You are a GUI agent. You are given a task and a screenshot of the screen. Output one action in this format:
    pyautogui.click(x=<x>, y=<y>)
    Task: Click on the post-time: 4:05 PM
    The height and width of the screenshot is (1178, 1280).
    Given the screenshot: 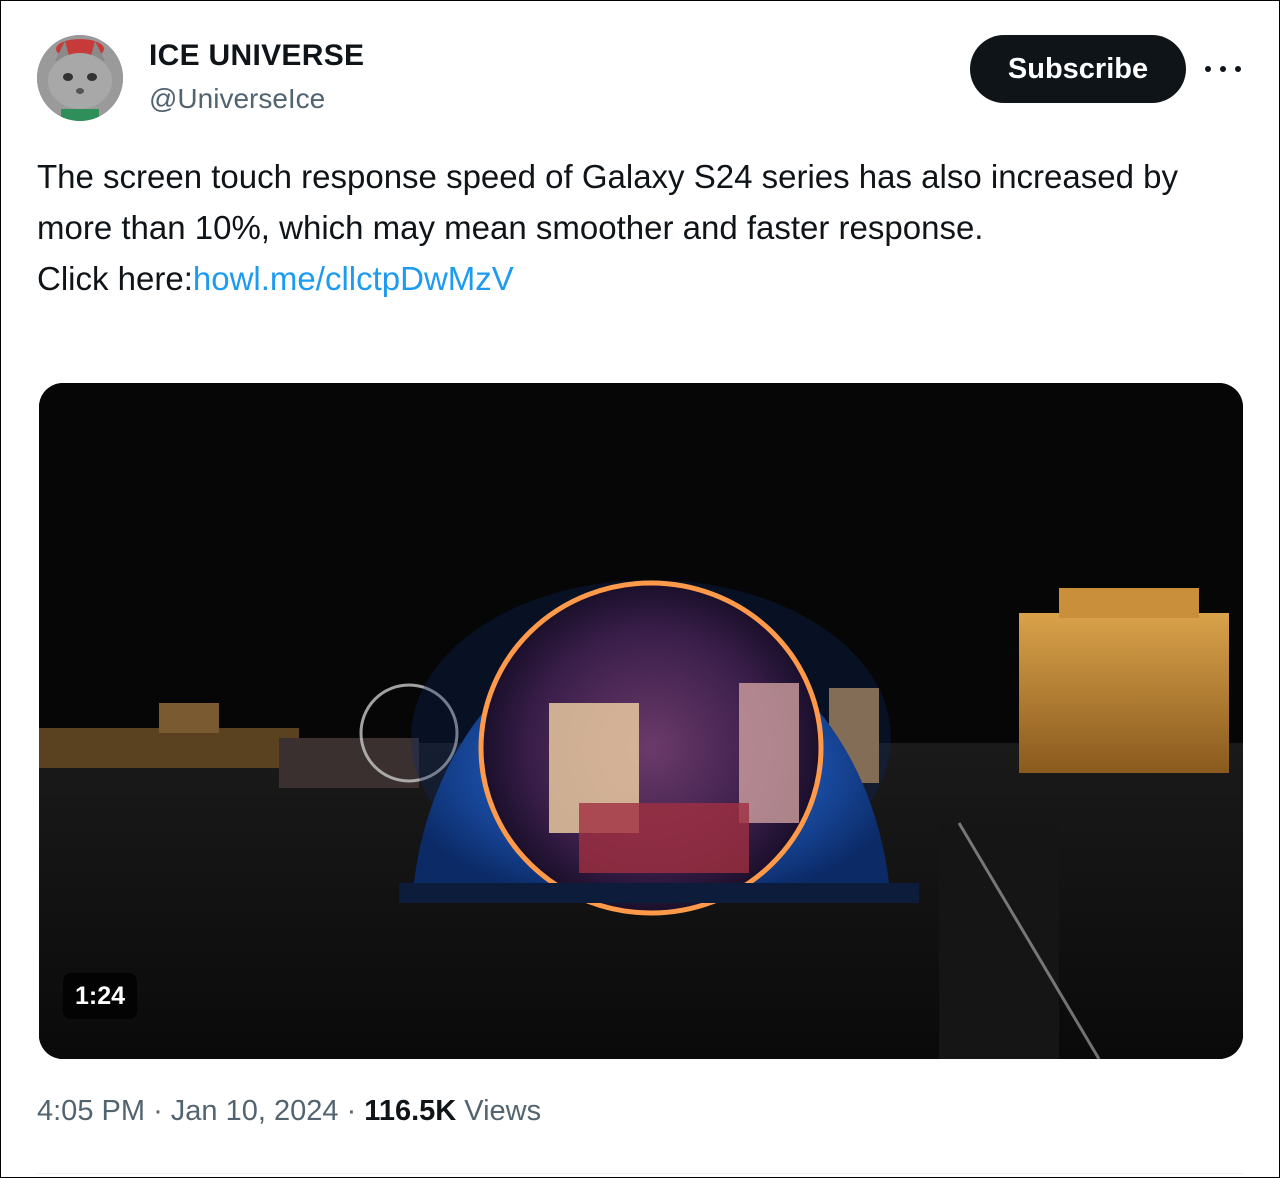 What is the action you would take?
    pyautogui.click(x=91, y=1111)
    